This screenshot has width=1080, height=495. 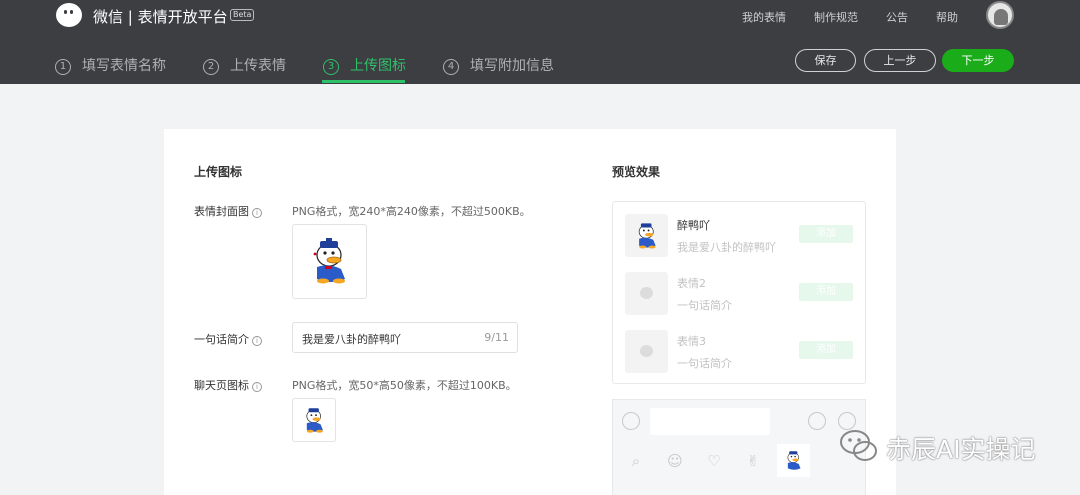 What do you see at coordinates (221, 211) in the screenshot?
I see `cover-label-text: 表情封面图` at bounding box center [221, 211].